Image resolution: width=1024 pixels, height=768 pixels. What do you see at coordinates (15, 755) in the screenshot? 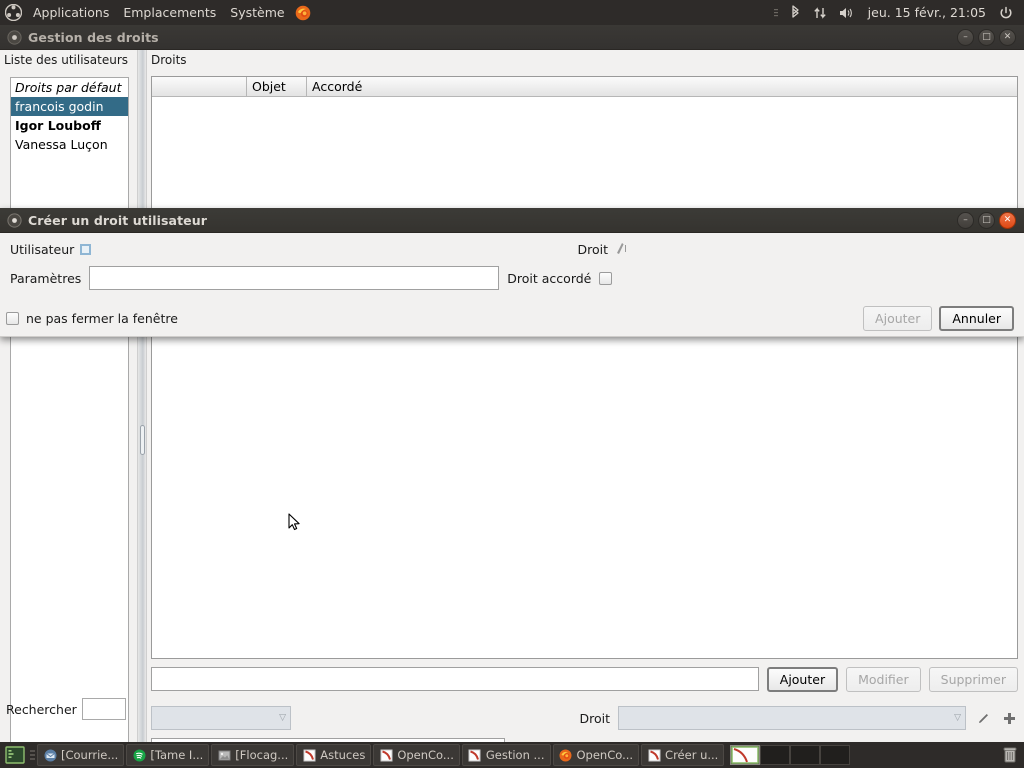
I see `show-desktop-icon` at bounding box center [15, 755].